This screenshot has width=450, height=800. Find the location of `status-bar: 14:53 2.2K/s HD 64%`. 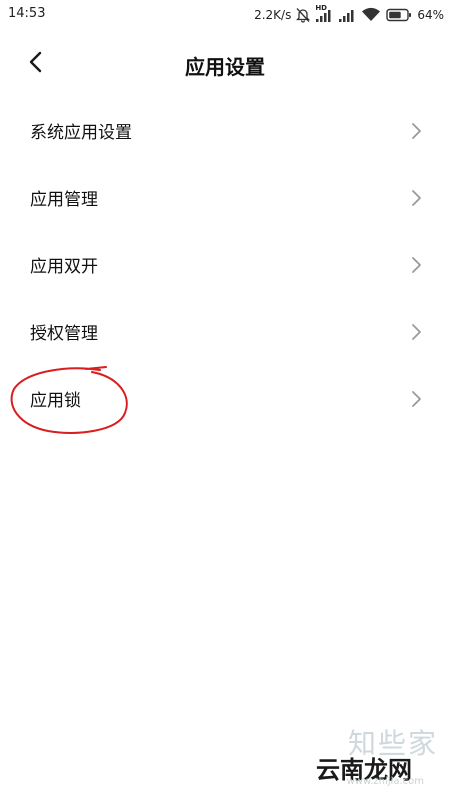

status-bar: 14:53 2.2K/s HD 64% is located at coordinates (225, 15).